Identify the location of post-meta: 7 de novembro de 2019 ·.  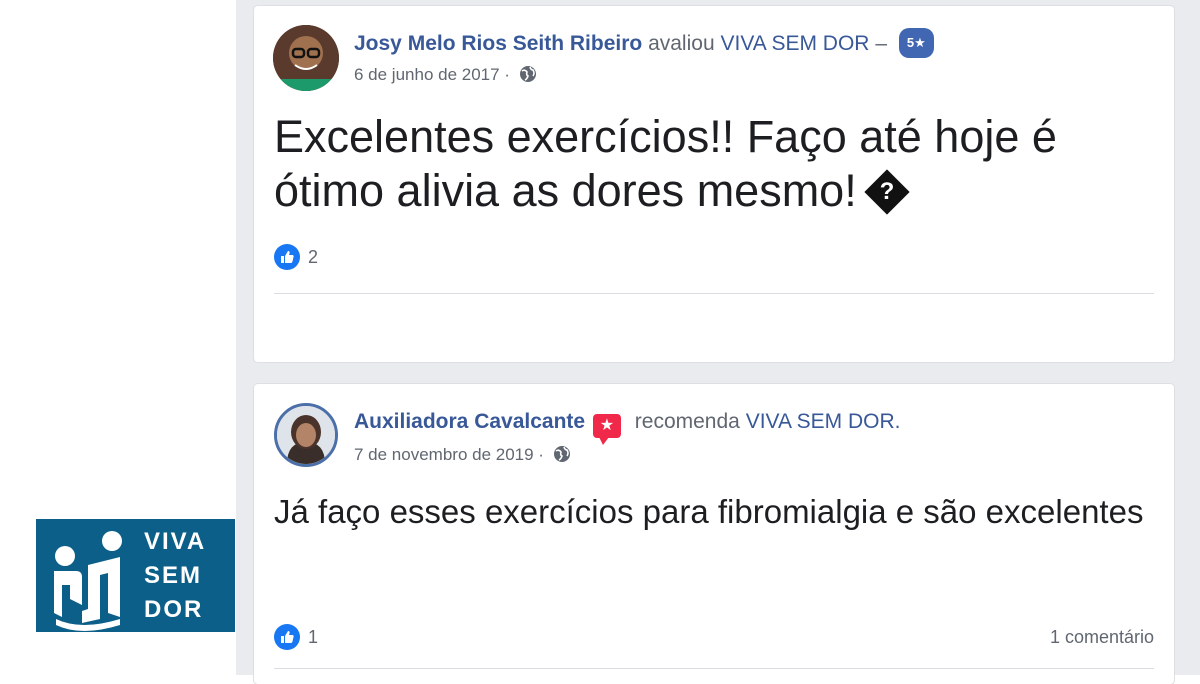
(754, 455).